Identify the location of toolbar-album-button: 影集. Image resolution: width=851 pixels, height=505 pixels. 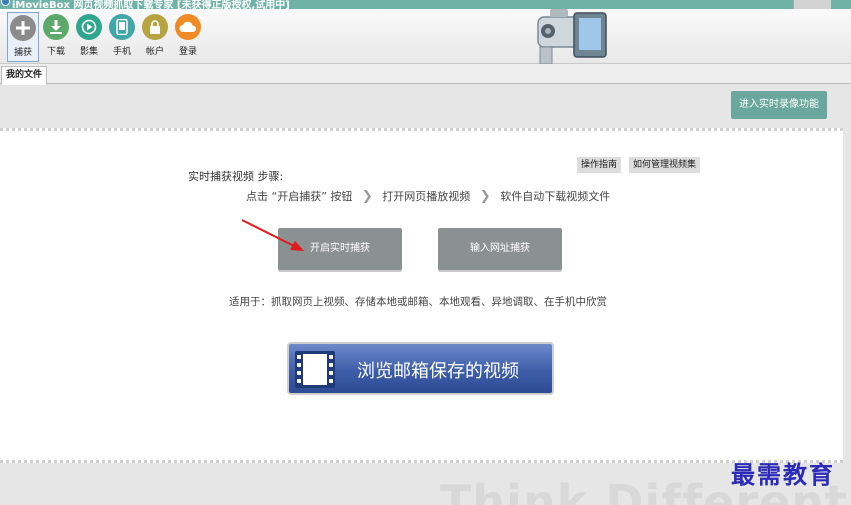
(89, 37).